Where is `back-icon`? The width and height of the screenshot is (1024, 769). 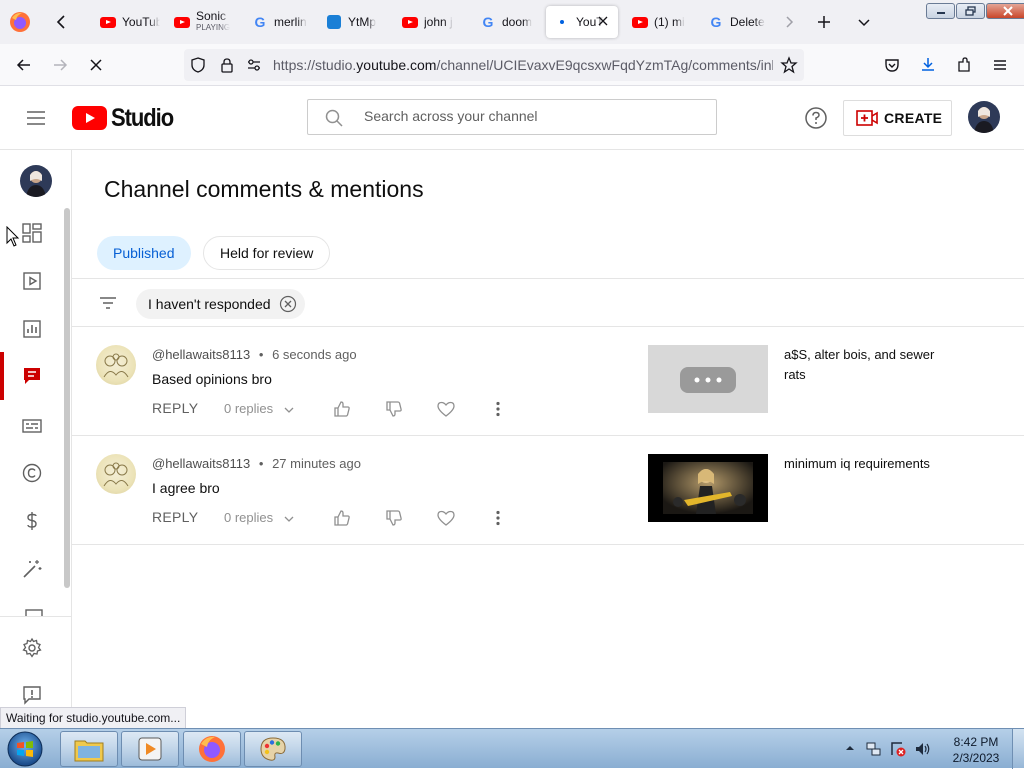 back-icon is located at coordinates (24, 65).